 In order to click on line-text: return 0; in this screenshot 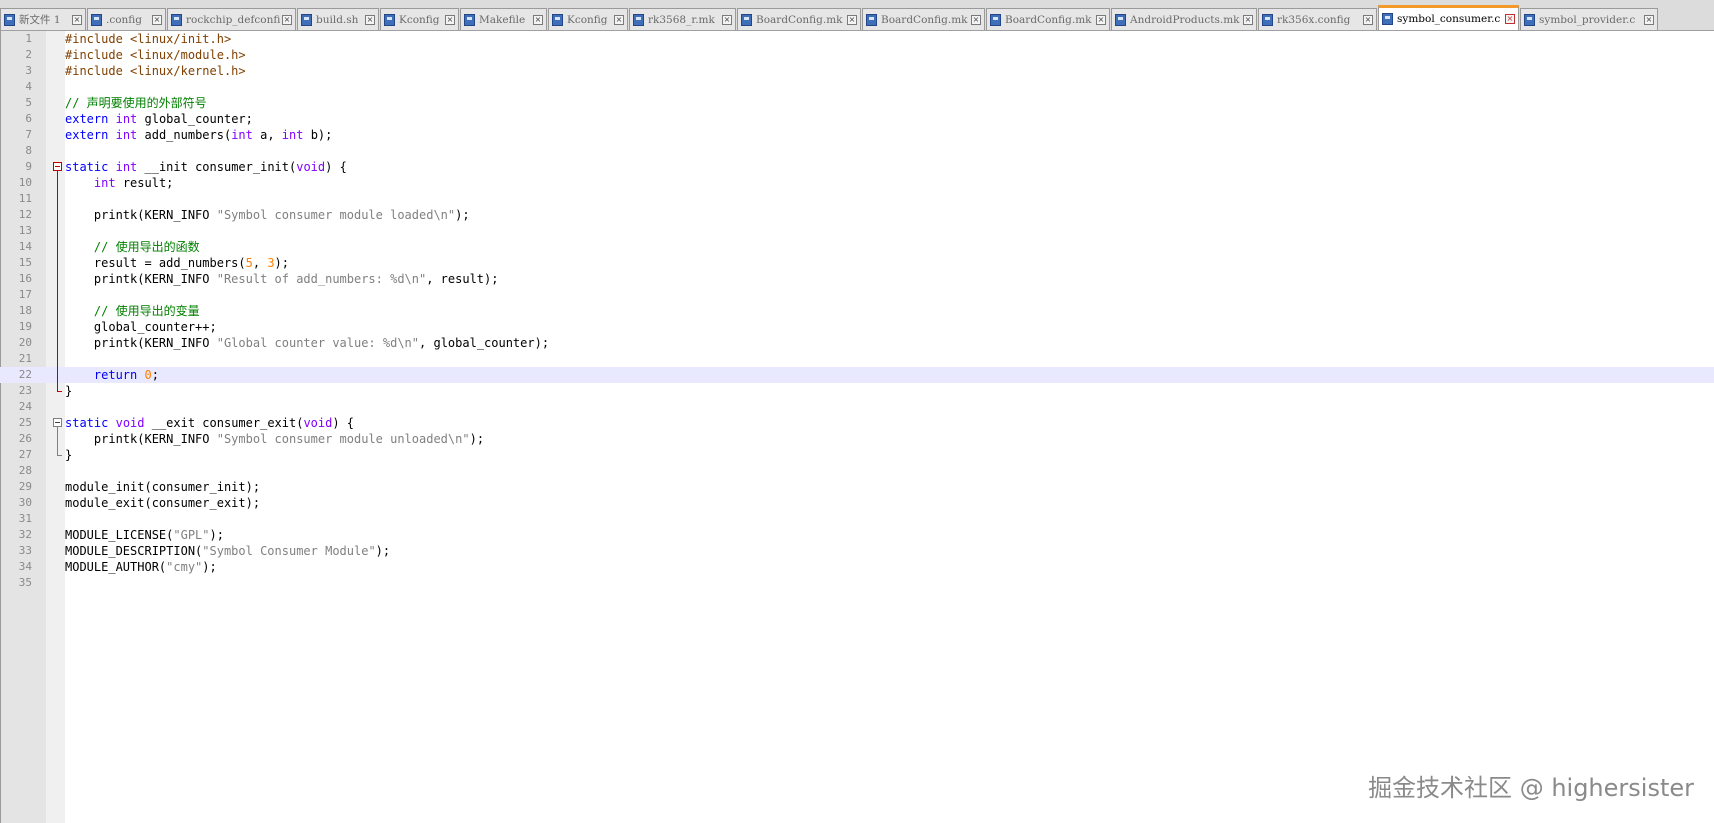, I will do `click(126, 375)`.